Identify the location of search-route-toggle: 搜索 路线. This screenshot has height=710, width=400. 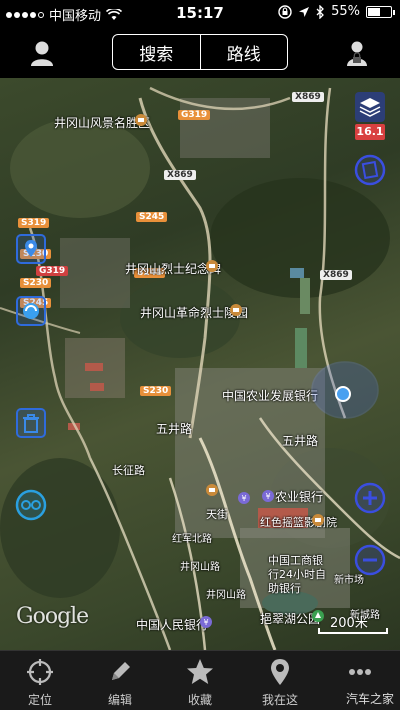
(200, 52).